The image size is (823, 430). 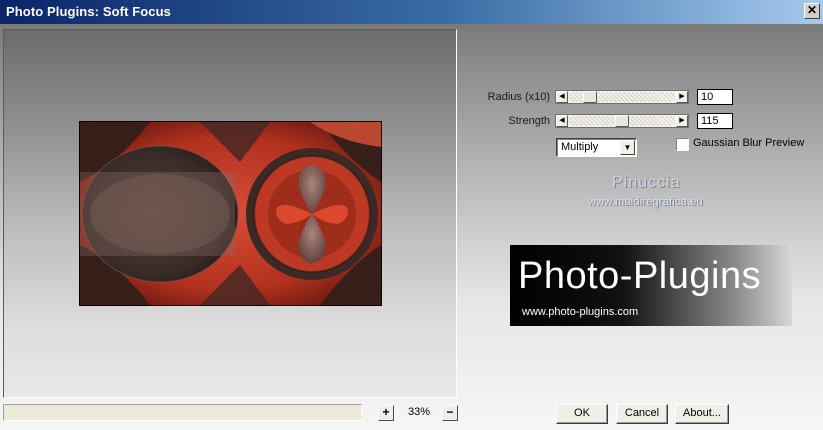 I want to click on minus-icon: −, so click(x=450, y=412).